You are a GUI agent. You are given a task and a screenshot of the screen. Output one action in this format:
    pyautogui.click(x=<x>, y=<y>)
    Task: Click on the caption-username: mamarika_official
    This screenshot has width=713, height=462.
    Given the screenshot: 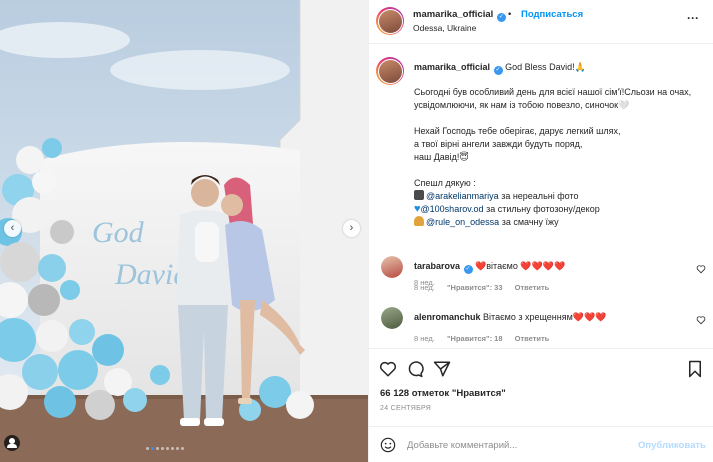 What is the action you would take?
    pyautogui.click(x=452, y=67)
    